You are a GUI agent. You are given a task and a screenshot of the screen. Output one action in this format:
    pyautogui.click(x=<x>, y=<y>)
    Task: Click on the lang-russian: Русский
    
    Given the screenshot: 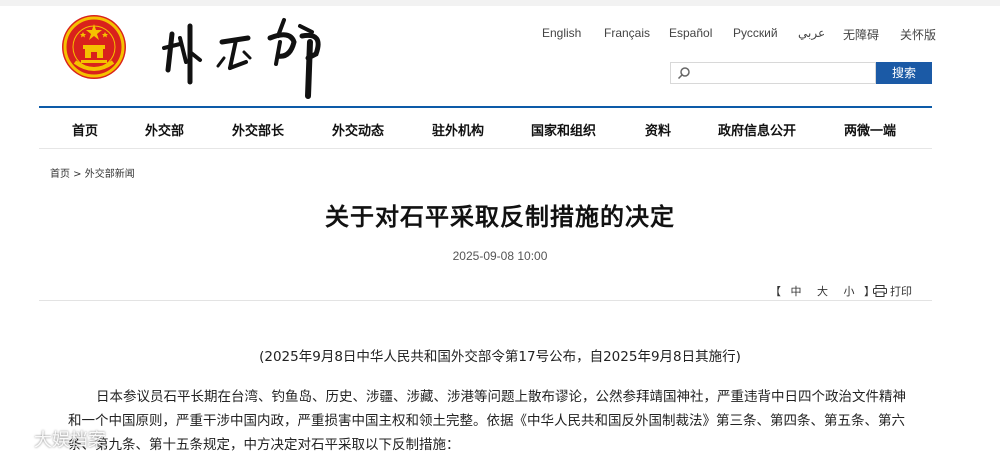 What is the action you would take?
    pyautogui.click(x=755, y=33)
    